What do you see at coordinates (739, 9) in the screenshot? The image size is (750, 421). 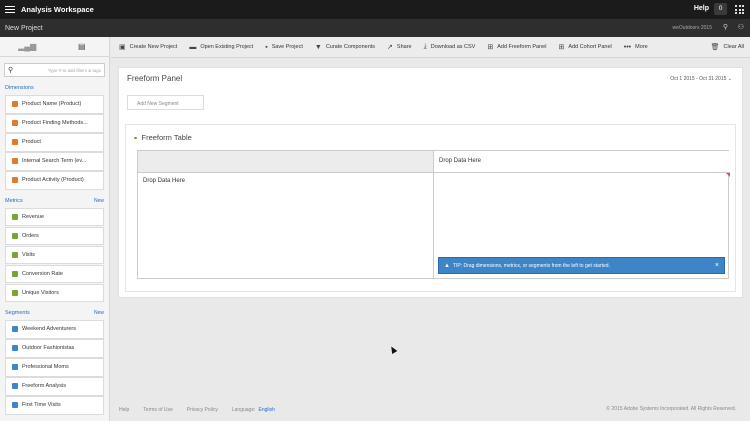 I see `app-switcher-icon` at bounding box center [739, 9].